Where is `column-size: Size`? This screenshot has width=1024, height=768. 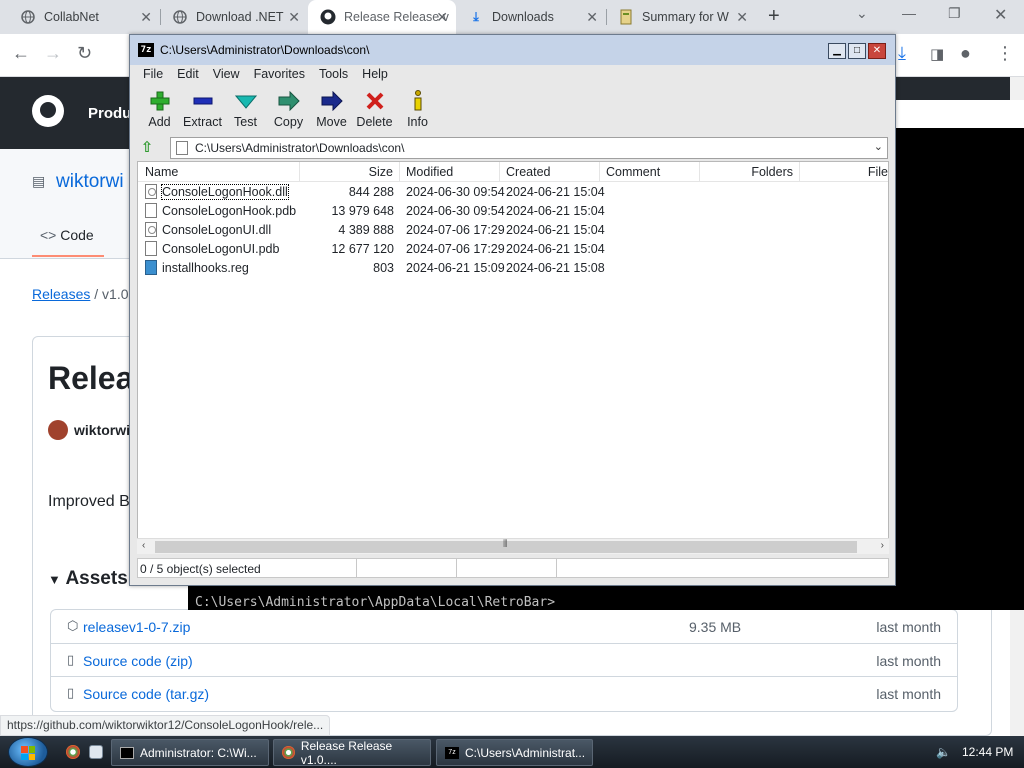 column-size: Size is located at coordinates (350, 172).